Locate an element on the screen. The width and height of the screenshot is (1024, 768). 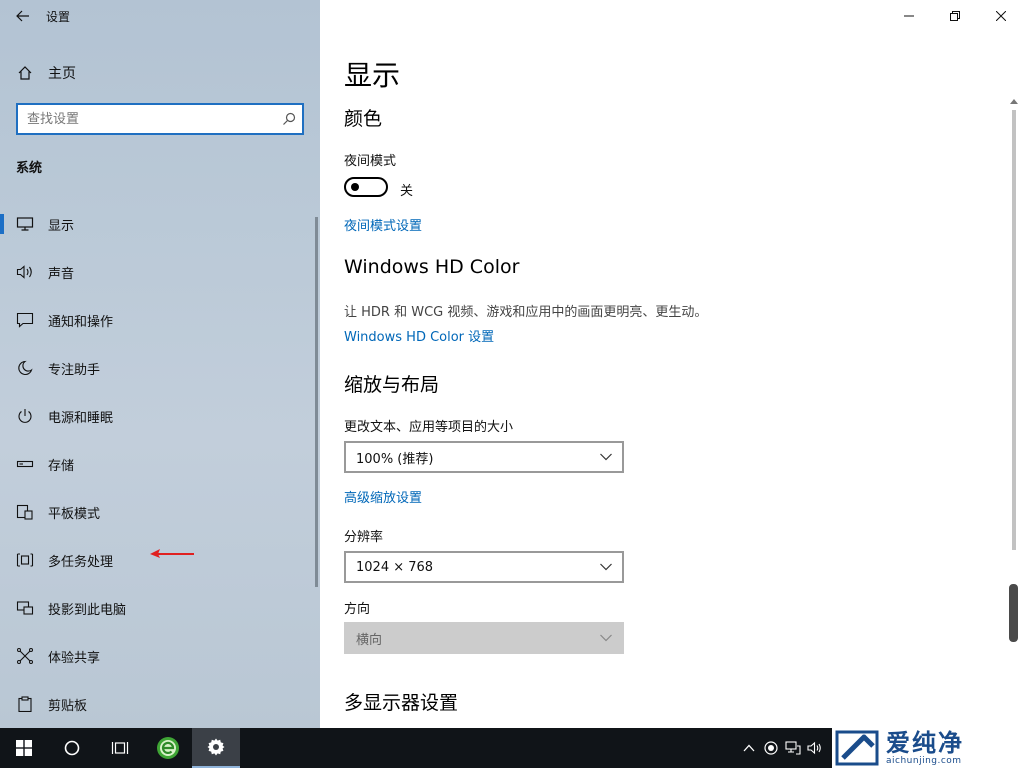
project-icon is located at coordinates (25, 608).